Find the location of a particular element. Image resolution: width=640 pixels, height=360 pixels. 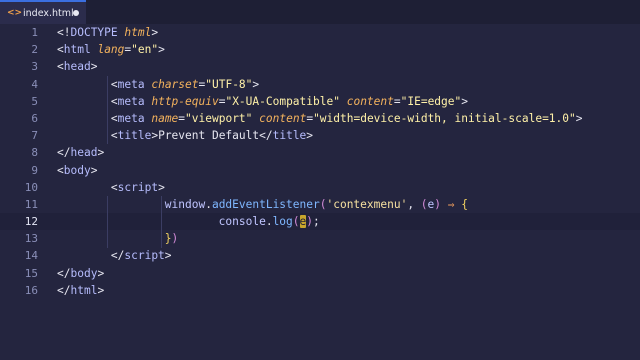

line-number: 7 is located at coordinates (34, 136).